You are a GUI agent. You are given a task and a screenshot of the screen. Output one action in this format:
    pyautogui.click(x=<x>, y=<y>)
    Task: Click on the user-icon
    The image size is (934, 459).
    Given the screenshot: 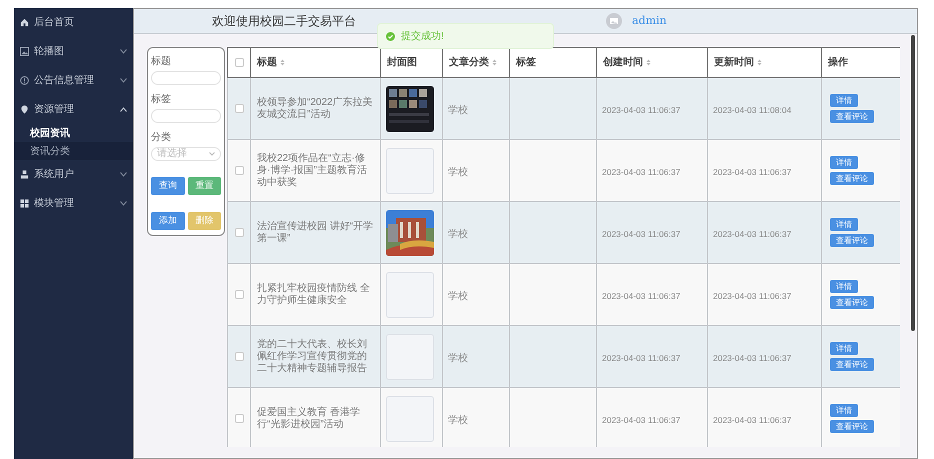 What is the action you would take?
    pyautogui.click(x=24, y=174)
    